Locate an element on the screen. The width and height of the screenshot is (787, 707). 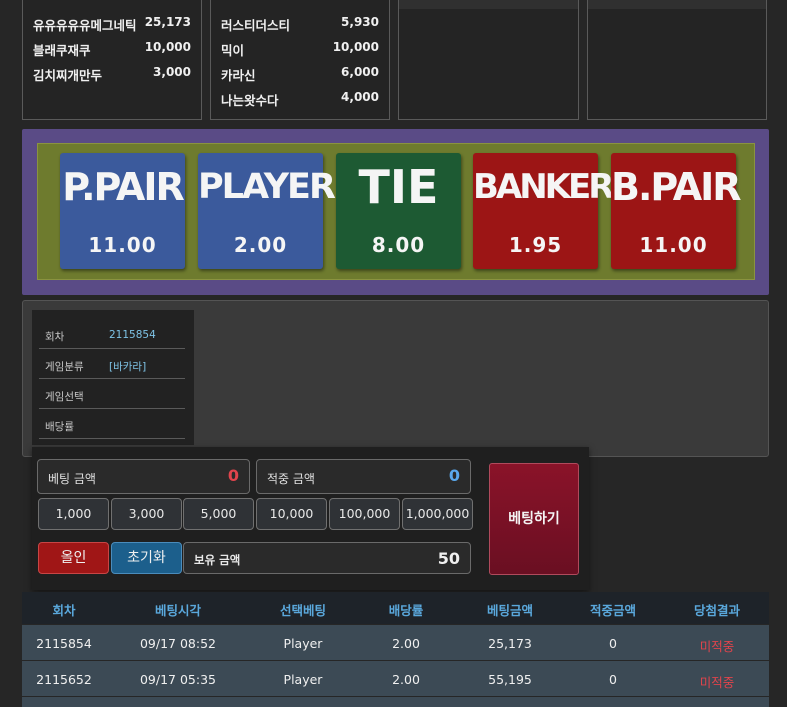
holding-amount-label: 보유 금액 is located at coordinates (217, 560).